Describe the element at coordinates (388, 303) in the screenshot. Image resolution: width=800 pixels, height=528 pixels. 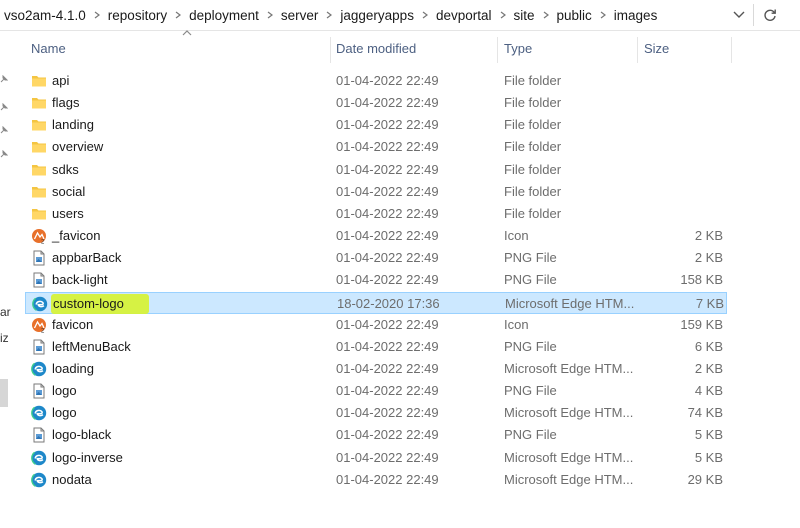
I see `file-date-modified: 18-02-2020 17:36` at that location.